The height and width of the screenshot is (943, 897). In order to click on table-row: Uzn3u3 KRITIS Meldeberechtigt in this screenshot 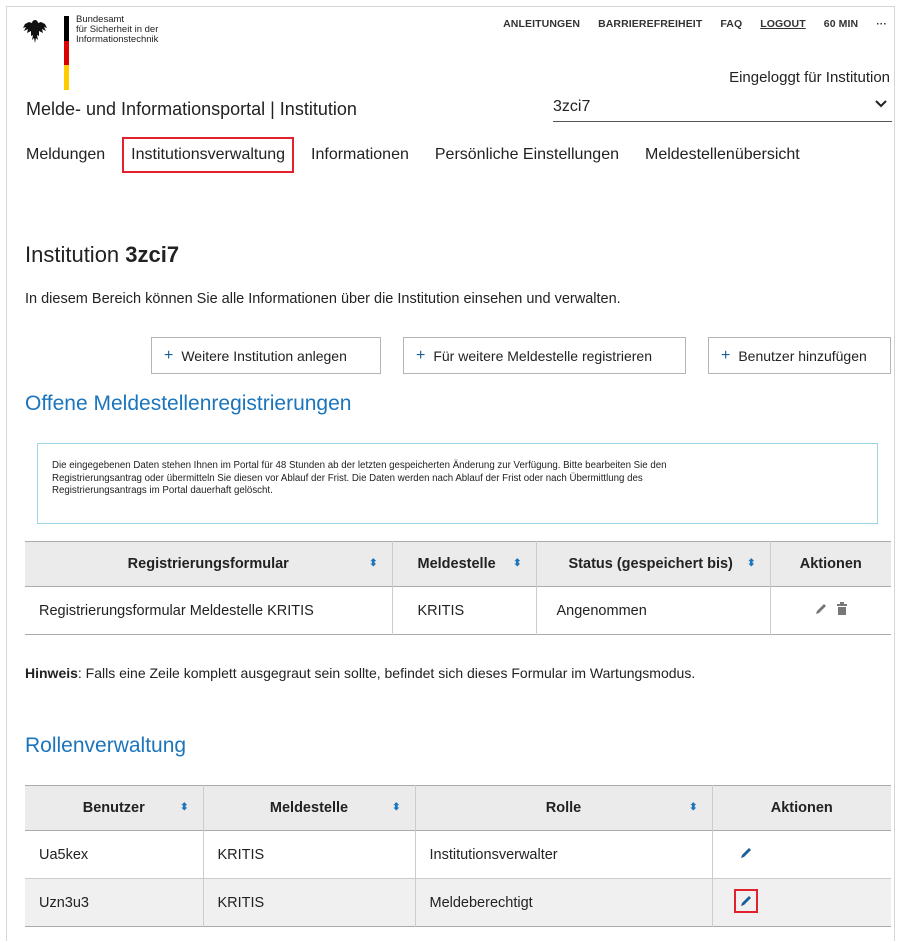, I will do `click(458, 902)`.